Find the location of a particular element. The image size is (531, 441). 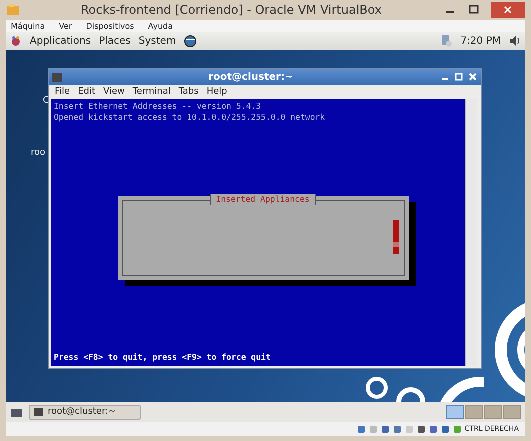

menu-item: Dispositivos is located at coordinates (110, 26).